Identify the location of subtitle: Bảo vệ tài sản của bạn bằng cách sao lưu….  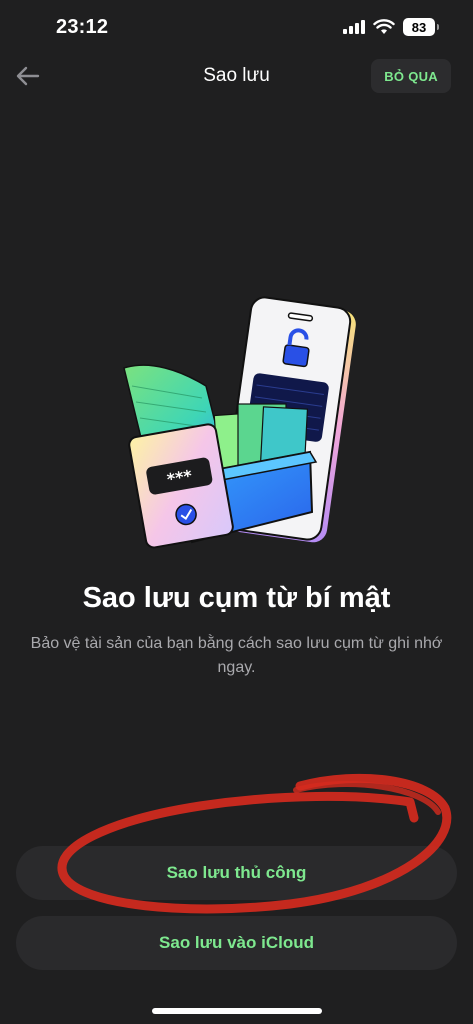
(236, 655).